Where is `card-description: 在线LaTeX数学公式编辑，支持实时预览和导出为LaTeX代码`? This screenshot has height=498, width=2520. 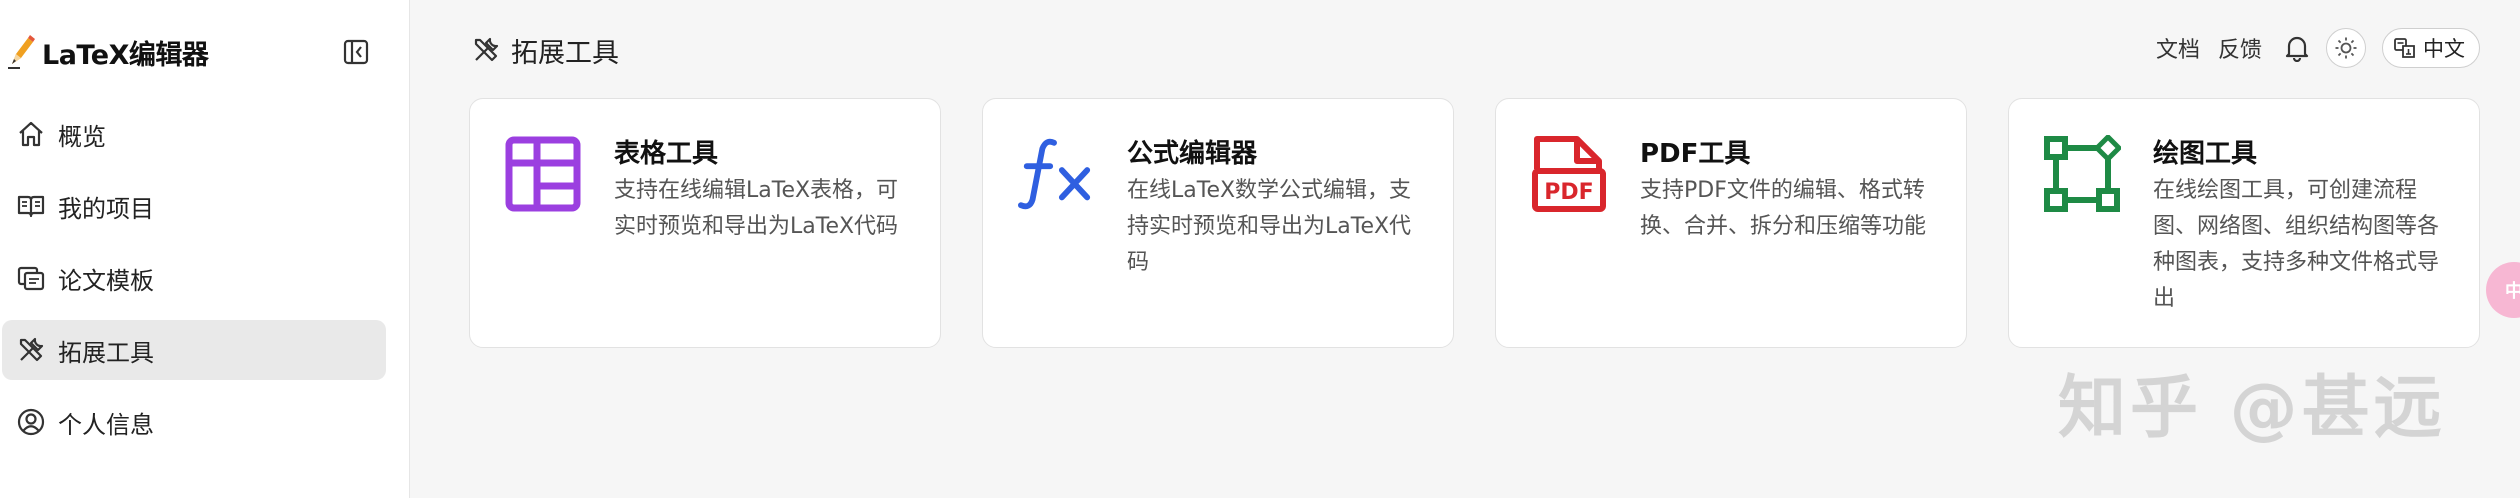 card-description: 在线LaTeX数学公式编辑，支持实时预览和导出为LaTeX代码 is located at coordinates (1269, 226).